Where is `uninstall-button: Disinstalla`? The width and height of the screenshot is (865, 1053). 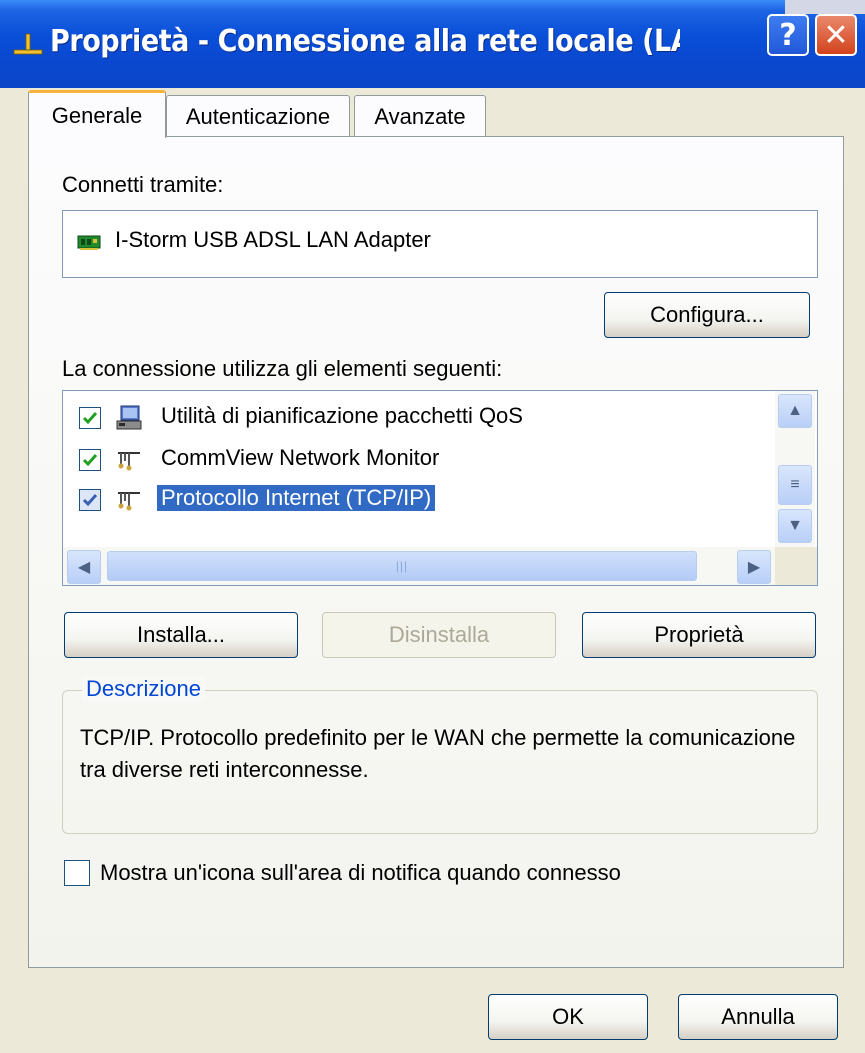
uninstall-button: Disinstalla is located at coordinates (439, 635).